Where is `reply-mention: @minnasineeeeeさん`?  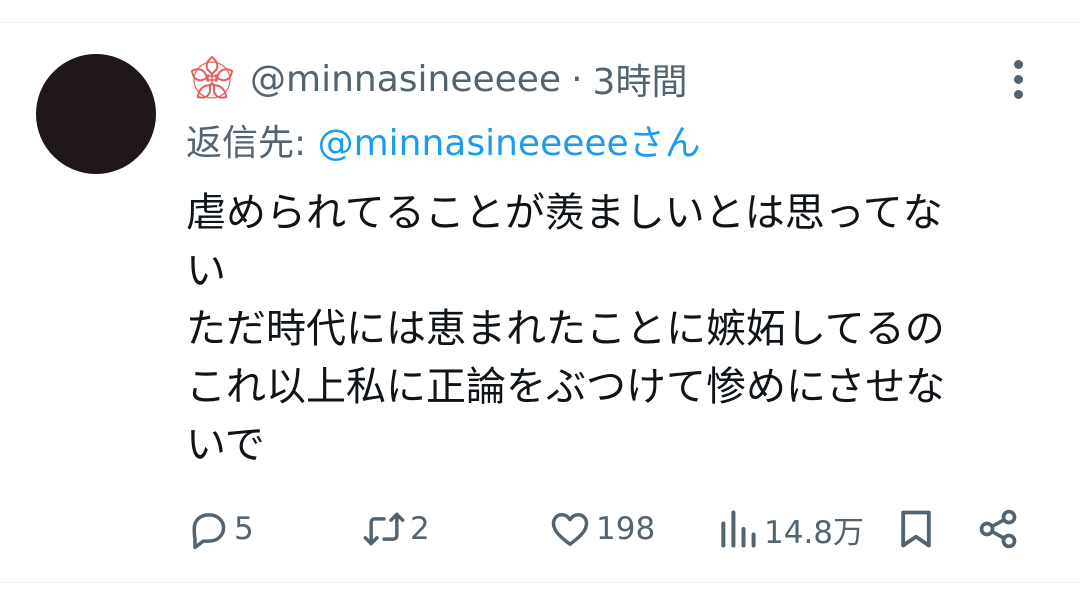 reply-mention: @minnasineeeeeさん is located at coordinates (509, 143).